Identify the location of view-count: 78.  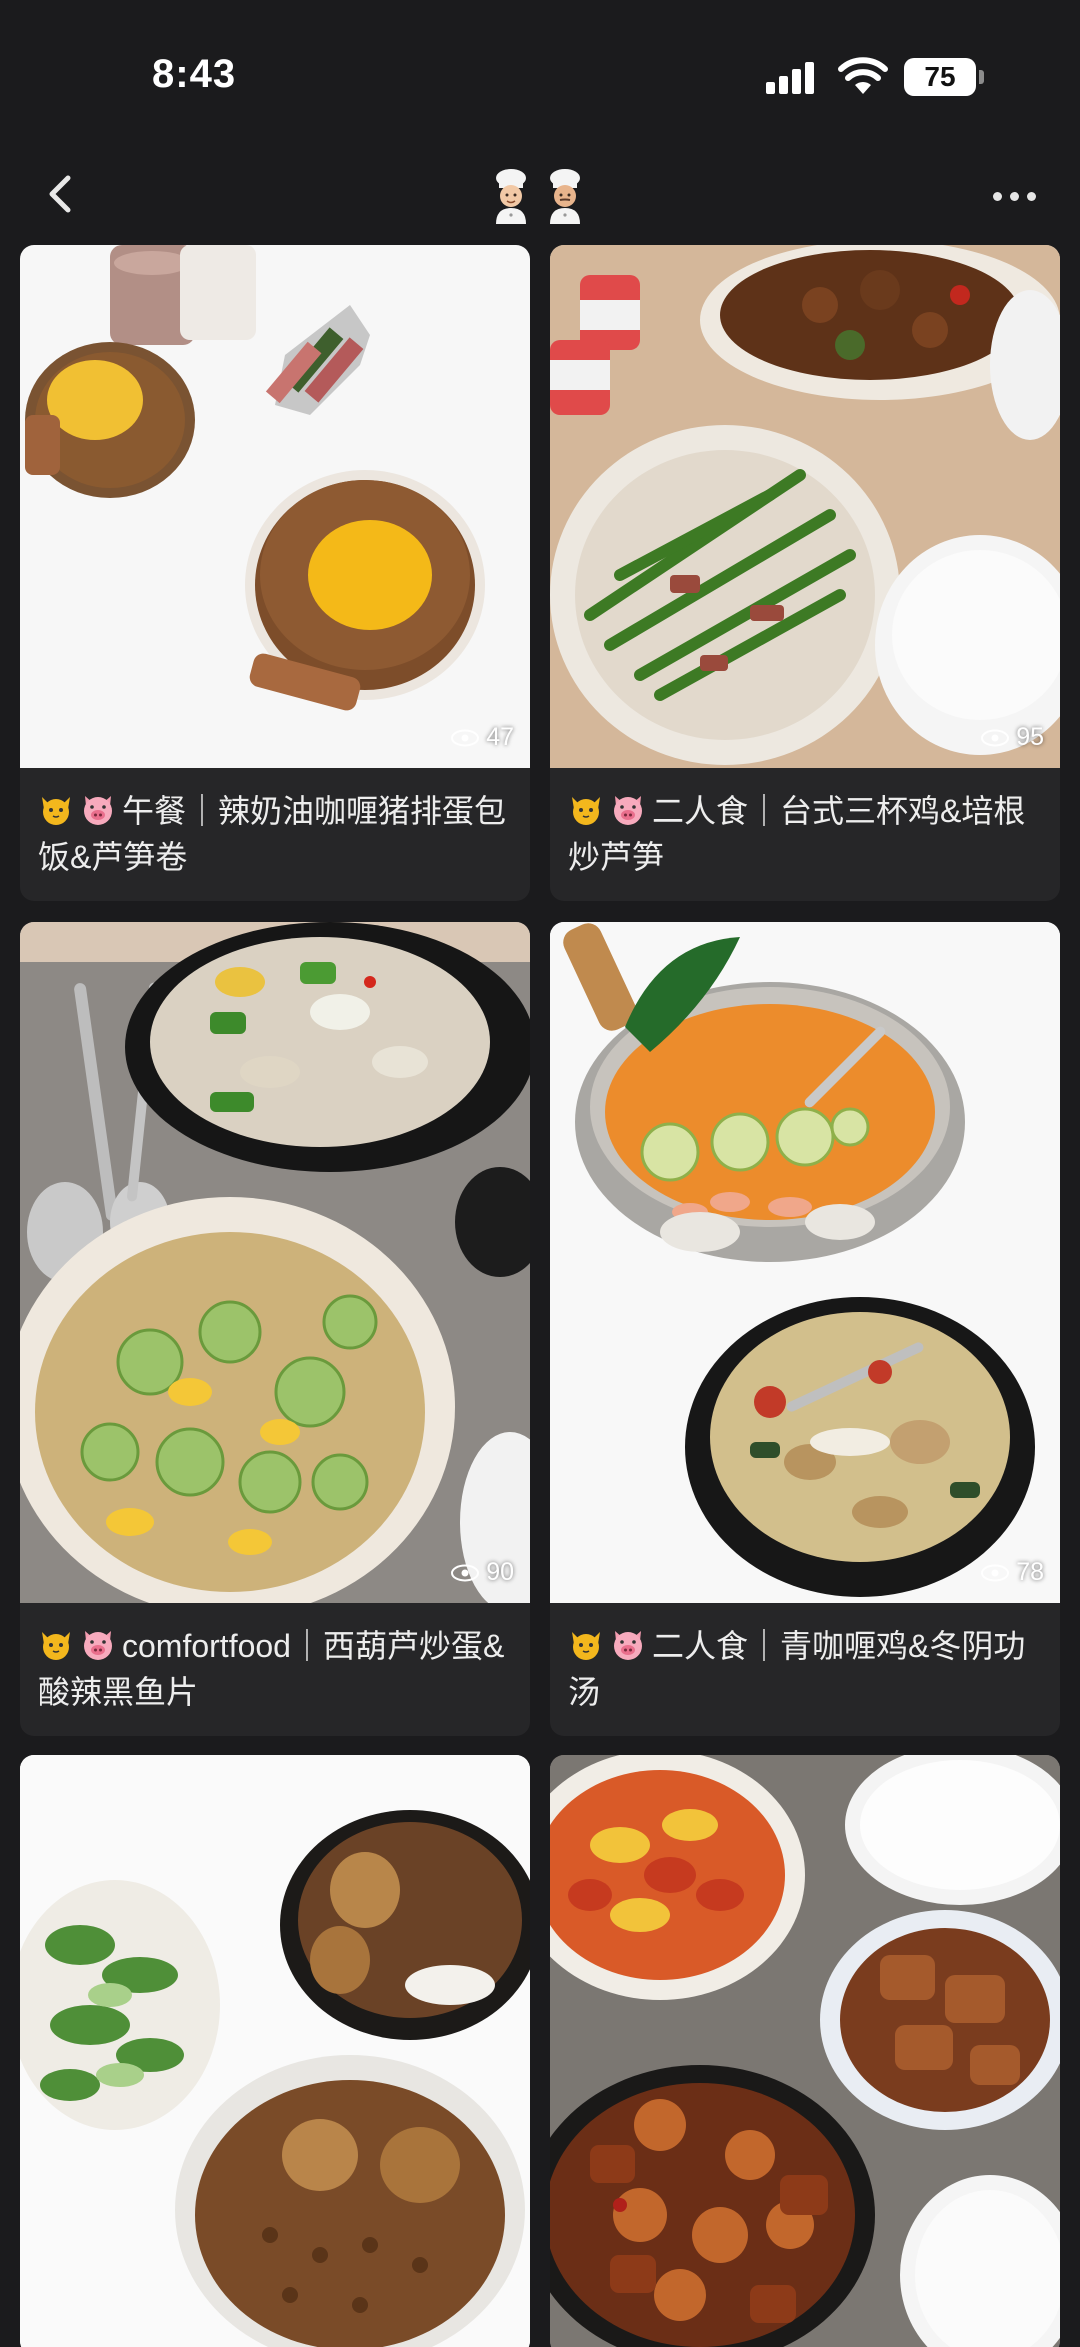
(1012, 1572).